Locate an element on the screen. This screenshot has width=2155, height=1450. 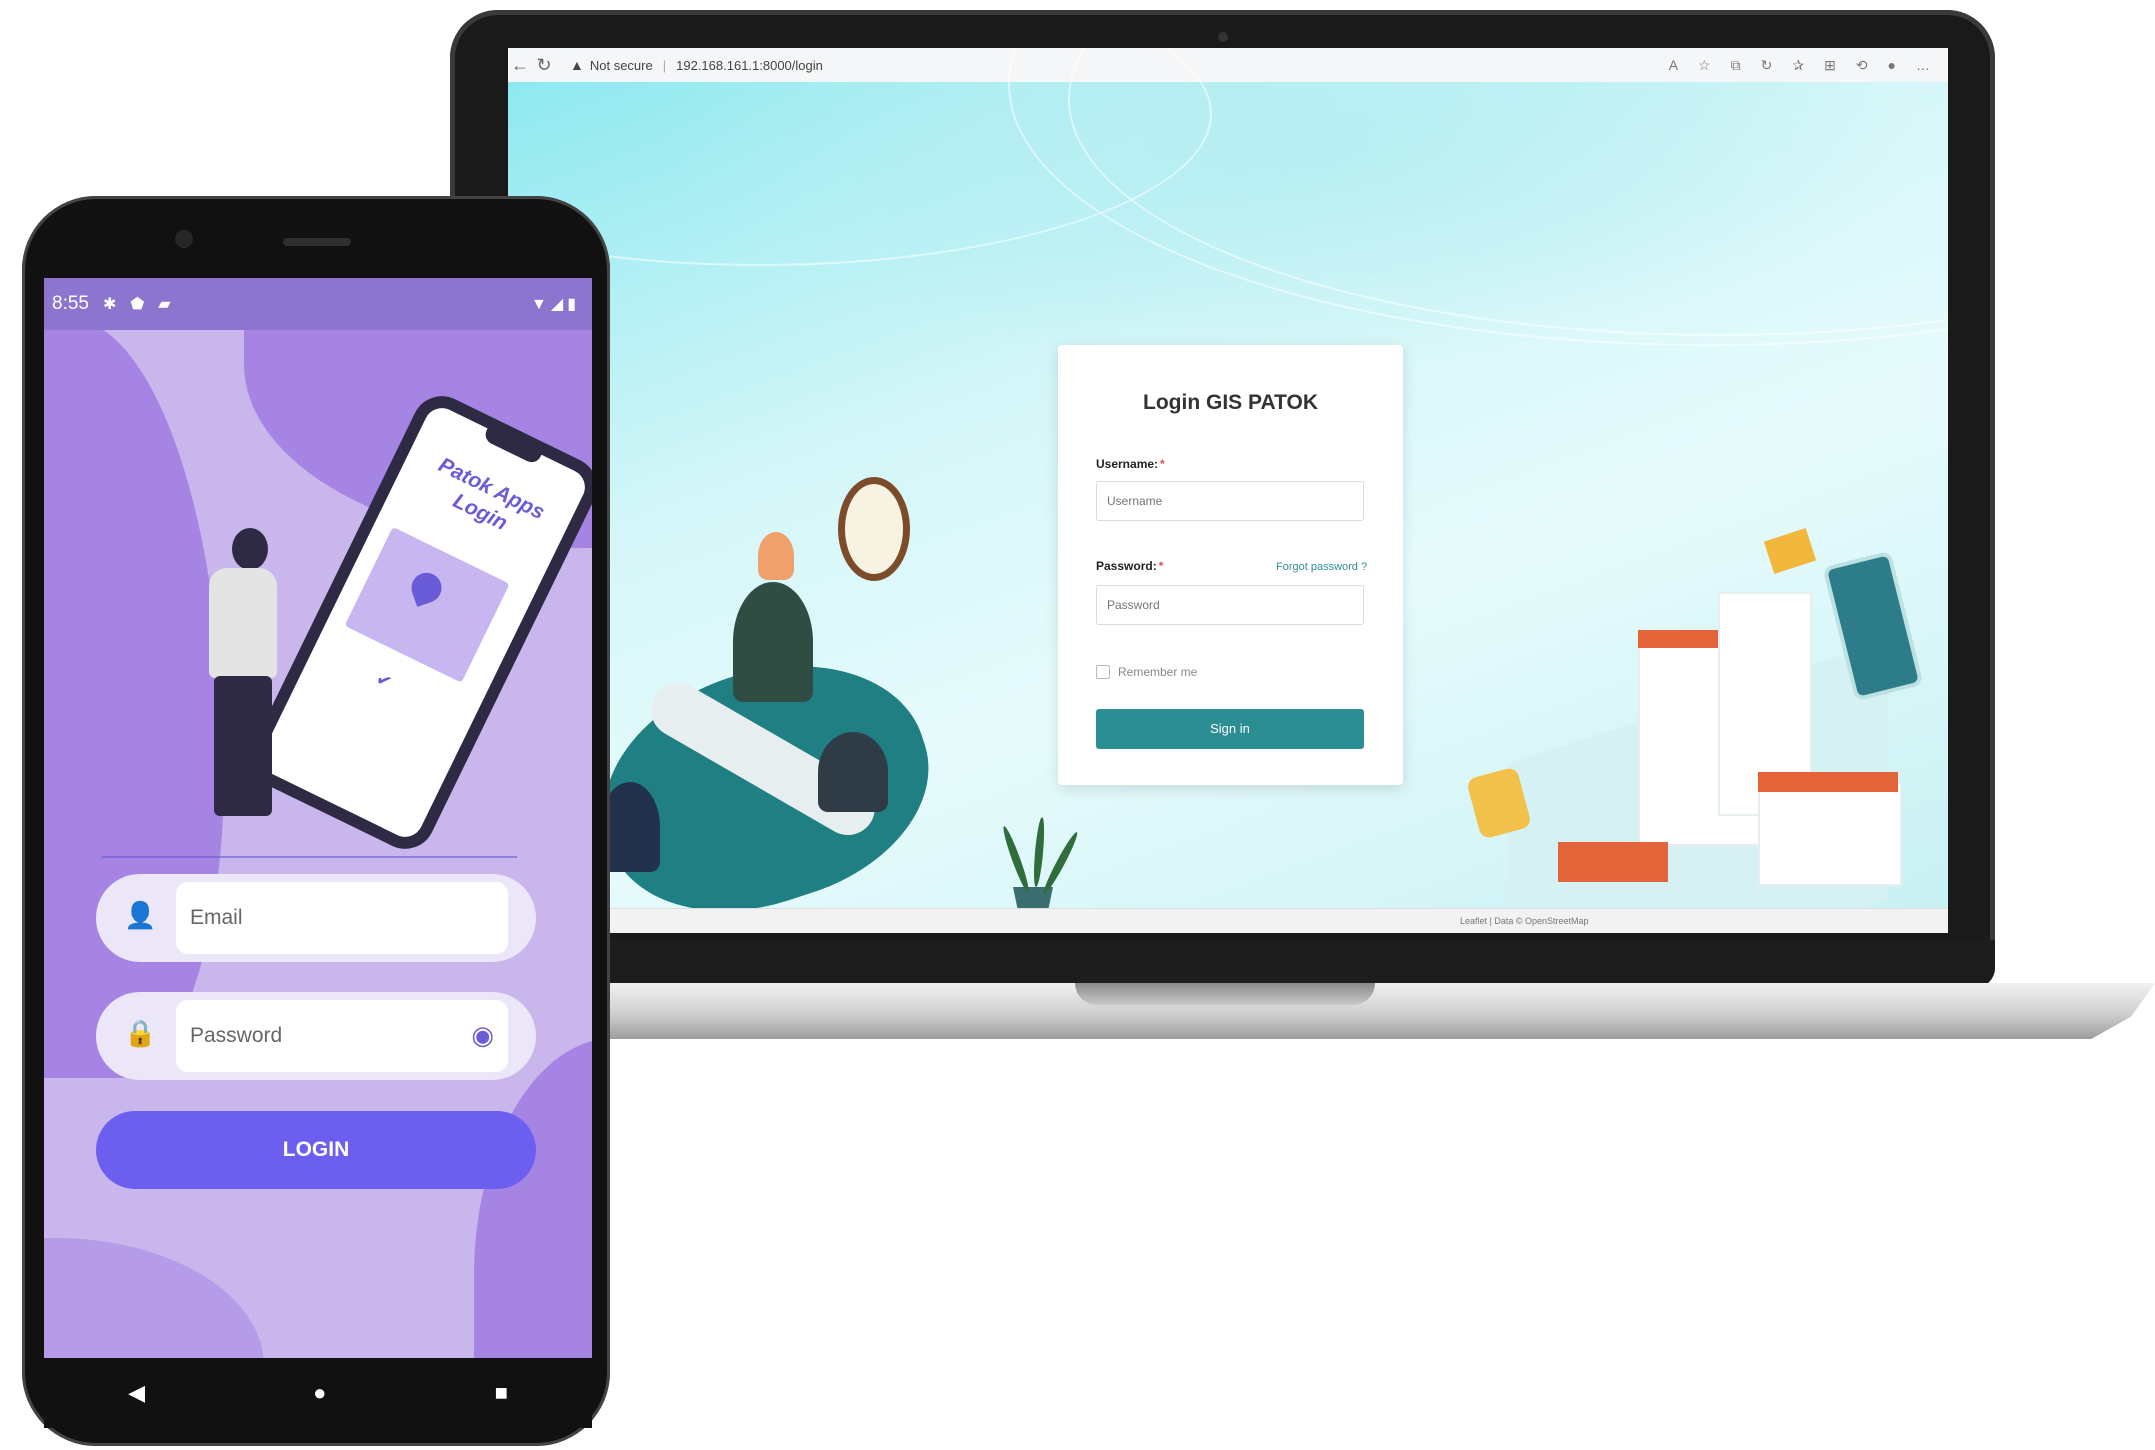
laptop-camera is located at coordinates (1223, 37).